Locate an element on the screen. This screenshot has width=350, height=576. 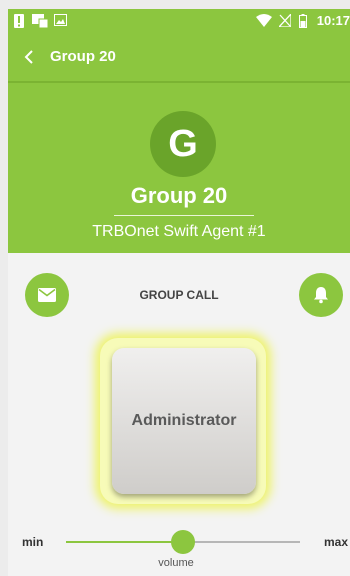
toolbar-title: Group 20 is located at coordinates (83, 56).